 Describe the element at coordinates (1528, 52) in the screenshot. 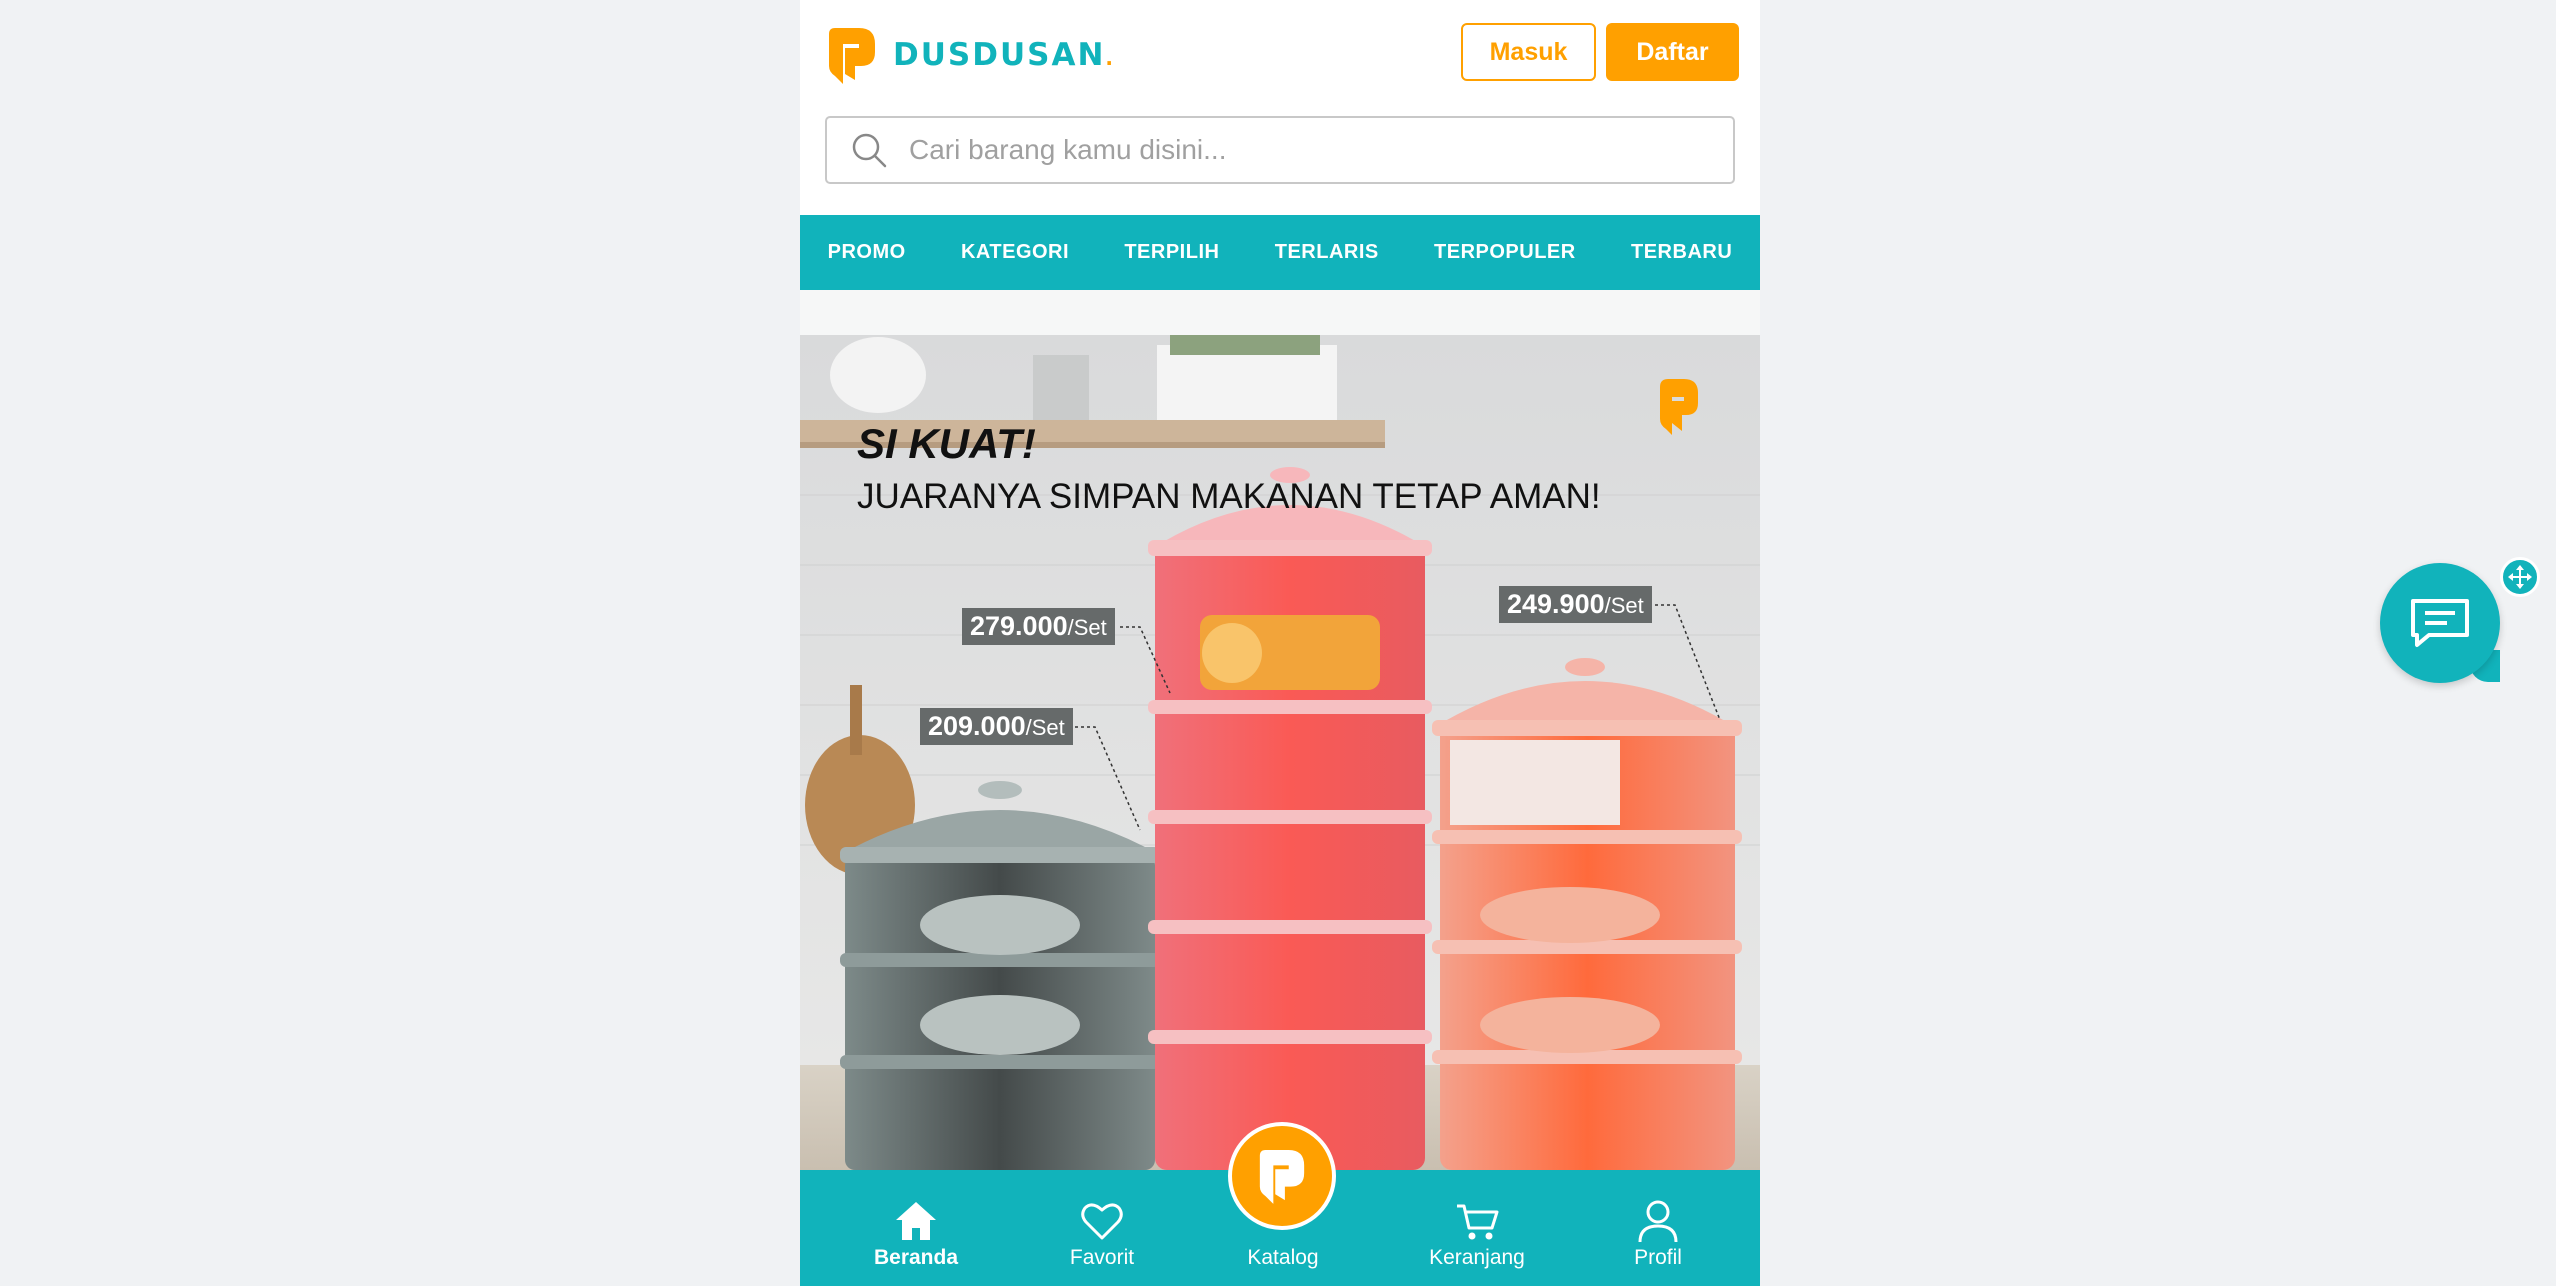

I see `login-button: Masuk` at that location.